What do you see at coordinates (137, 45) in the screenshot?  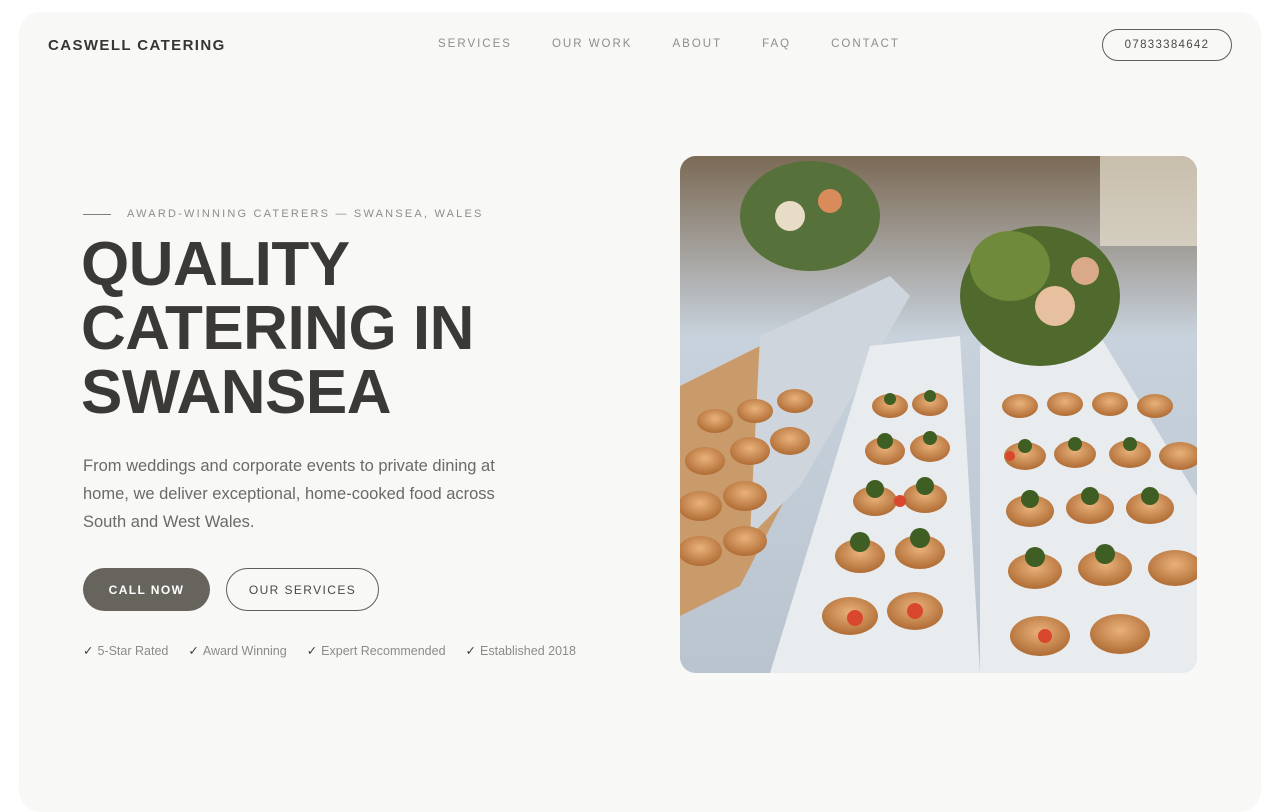 I see `brand-logo: CASWELL CATERING` at bounding box center [137, 45].